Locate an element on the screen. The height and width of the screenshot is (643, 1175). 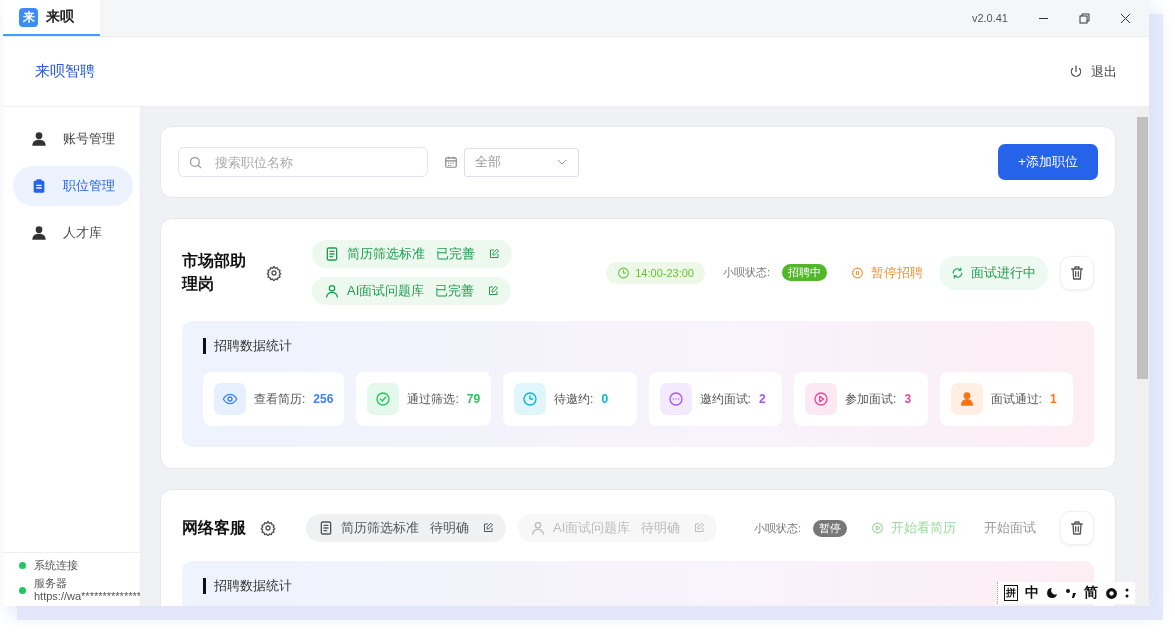
check-icon is located at coordinates (383, 399).